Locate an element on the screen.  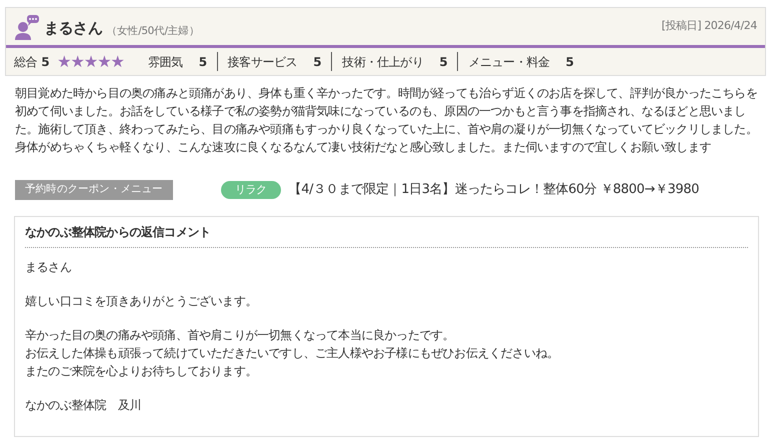
star-rating: ★★★★★ is located at coordinates (90, 61).